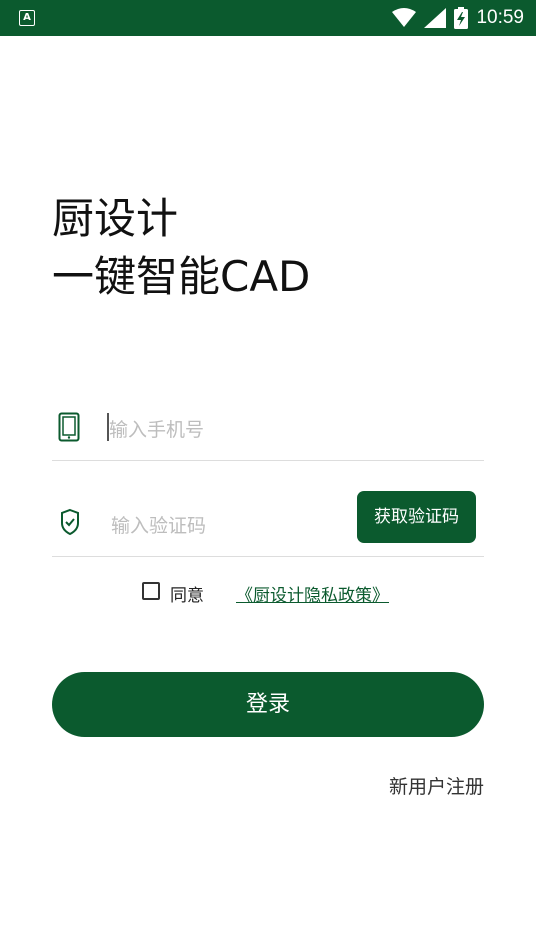 The width and height of the screenshot is (536, 952). I want to click on agree-label: 同意, so click(187, 596).